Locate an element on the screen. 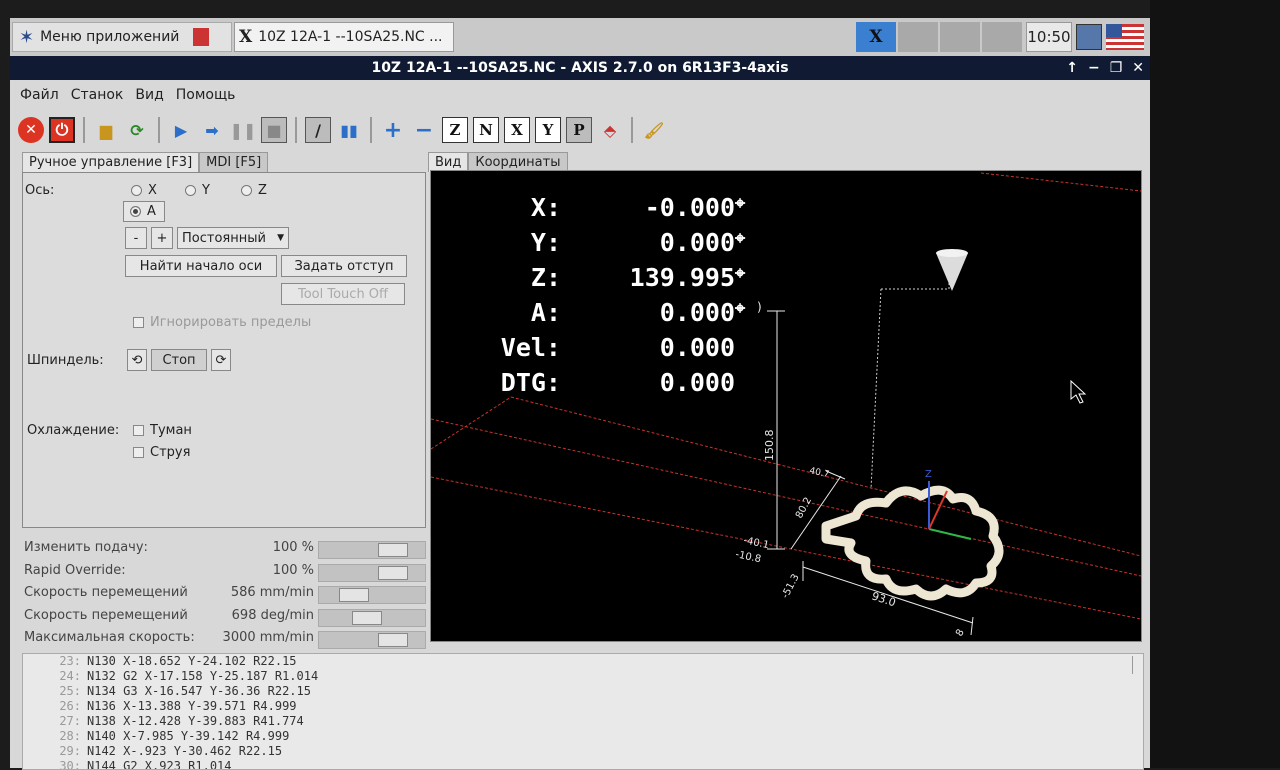 The image size is (1280, 770). jog-mode-select: Постоянный ▼ is located at coordinates (233, 238).